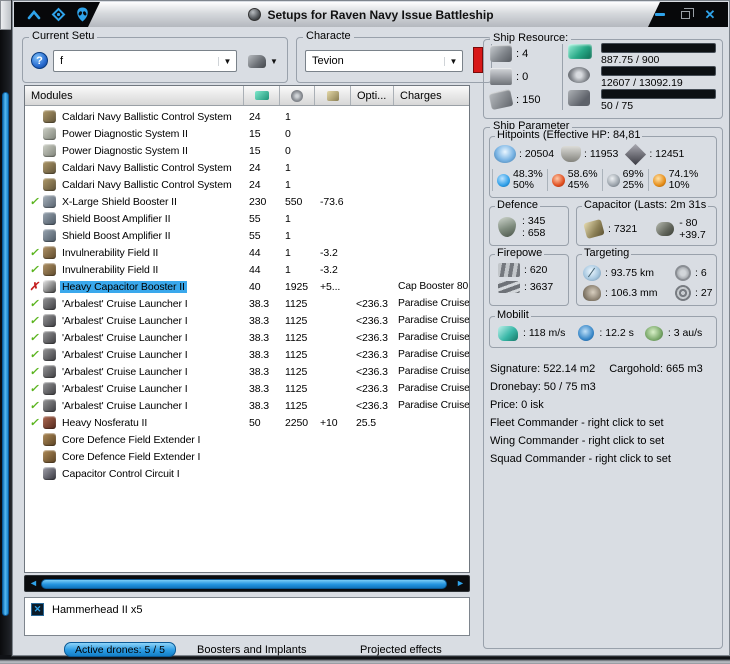  Describe the element at coordinates (288, 116) in the screenshot. I see `module-powergrid-value: 1` at that location.